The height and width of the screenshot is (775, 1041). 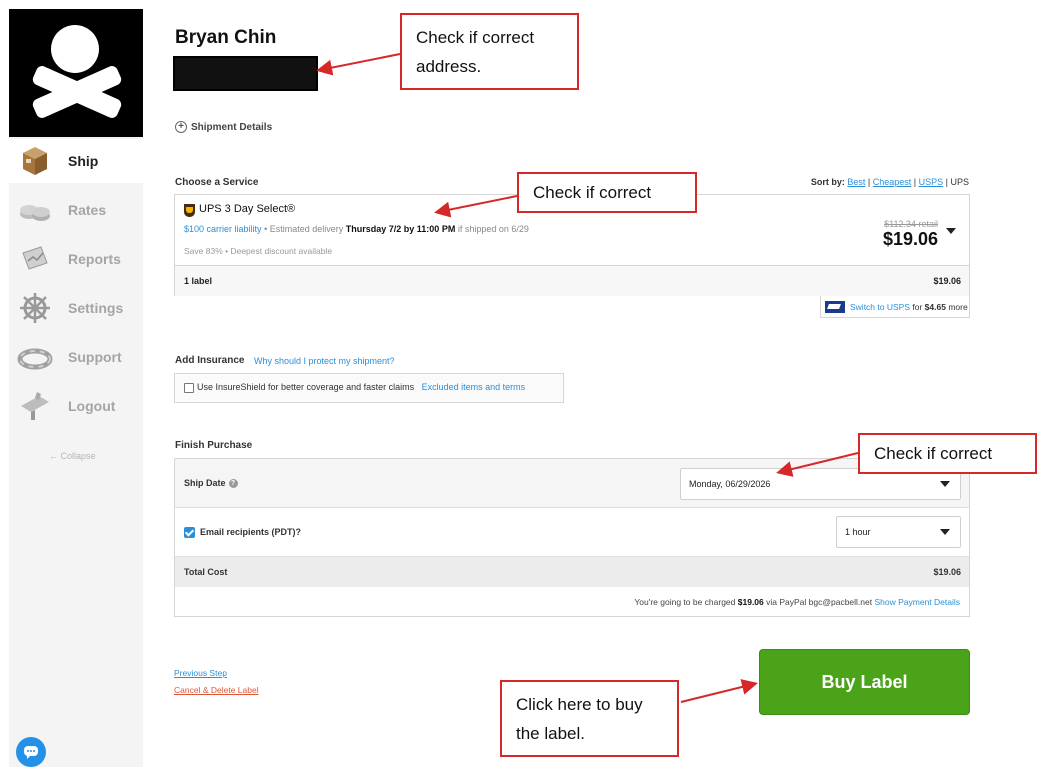 I want to click on sidebar-item-label: Rates, so click(x=87, y=210).